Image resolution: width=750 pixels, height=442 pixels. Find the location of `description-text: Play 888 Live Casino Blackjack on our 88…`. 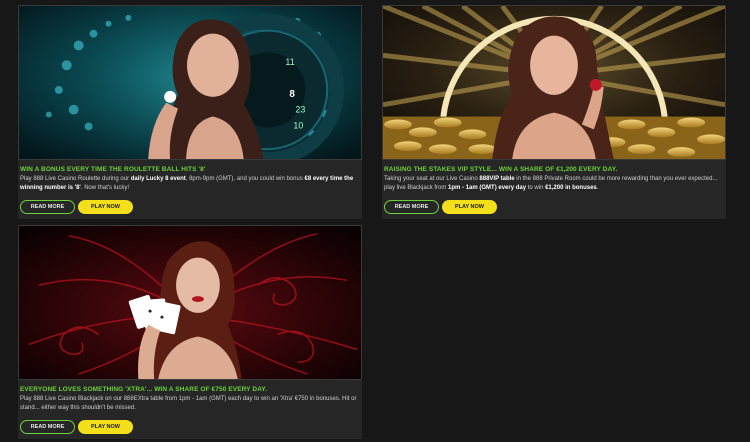

description-text: Play 888 Live Casino Blackjack on our 88… is located at coordinates (188, 403).